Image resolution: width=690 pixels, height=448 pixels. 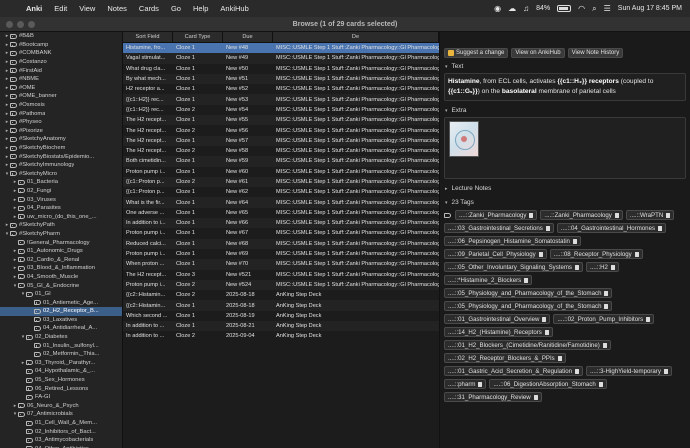 I want to click on sidebar-tag-item: ▸ 03_Blood_&_Inflammation, so click(x=61, y=268).